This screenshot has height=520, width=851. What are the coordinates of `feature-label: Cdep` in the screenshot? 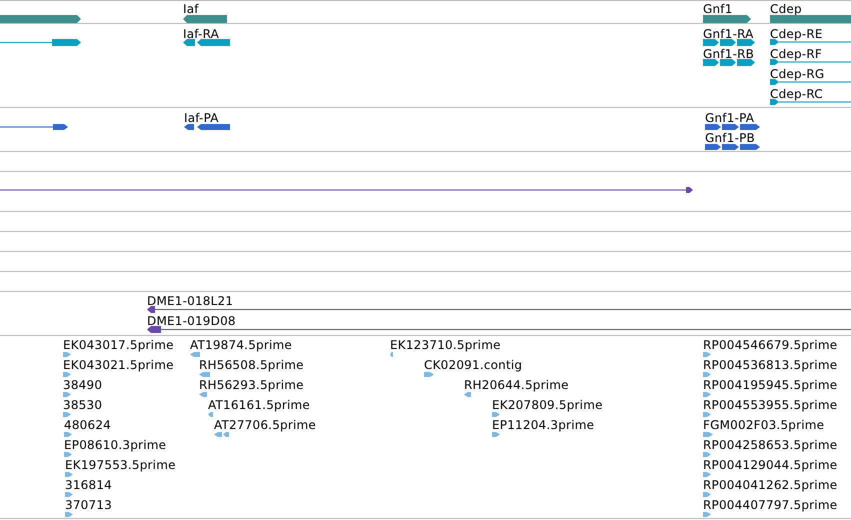 It's located at (786, 9).